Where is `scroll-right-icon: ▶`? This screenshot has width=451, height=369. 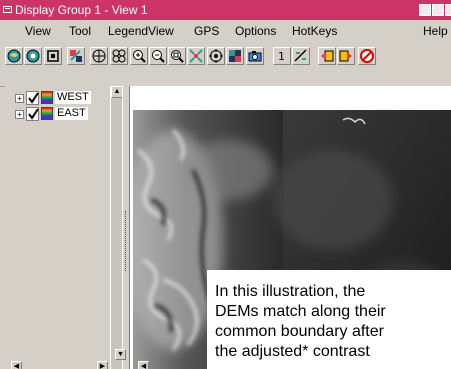 scroll-right-icon: ▶ is located at coordinates (102, 365).